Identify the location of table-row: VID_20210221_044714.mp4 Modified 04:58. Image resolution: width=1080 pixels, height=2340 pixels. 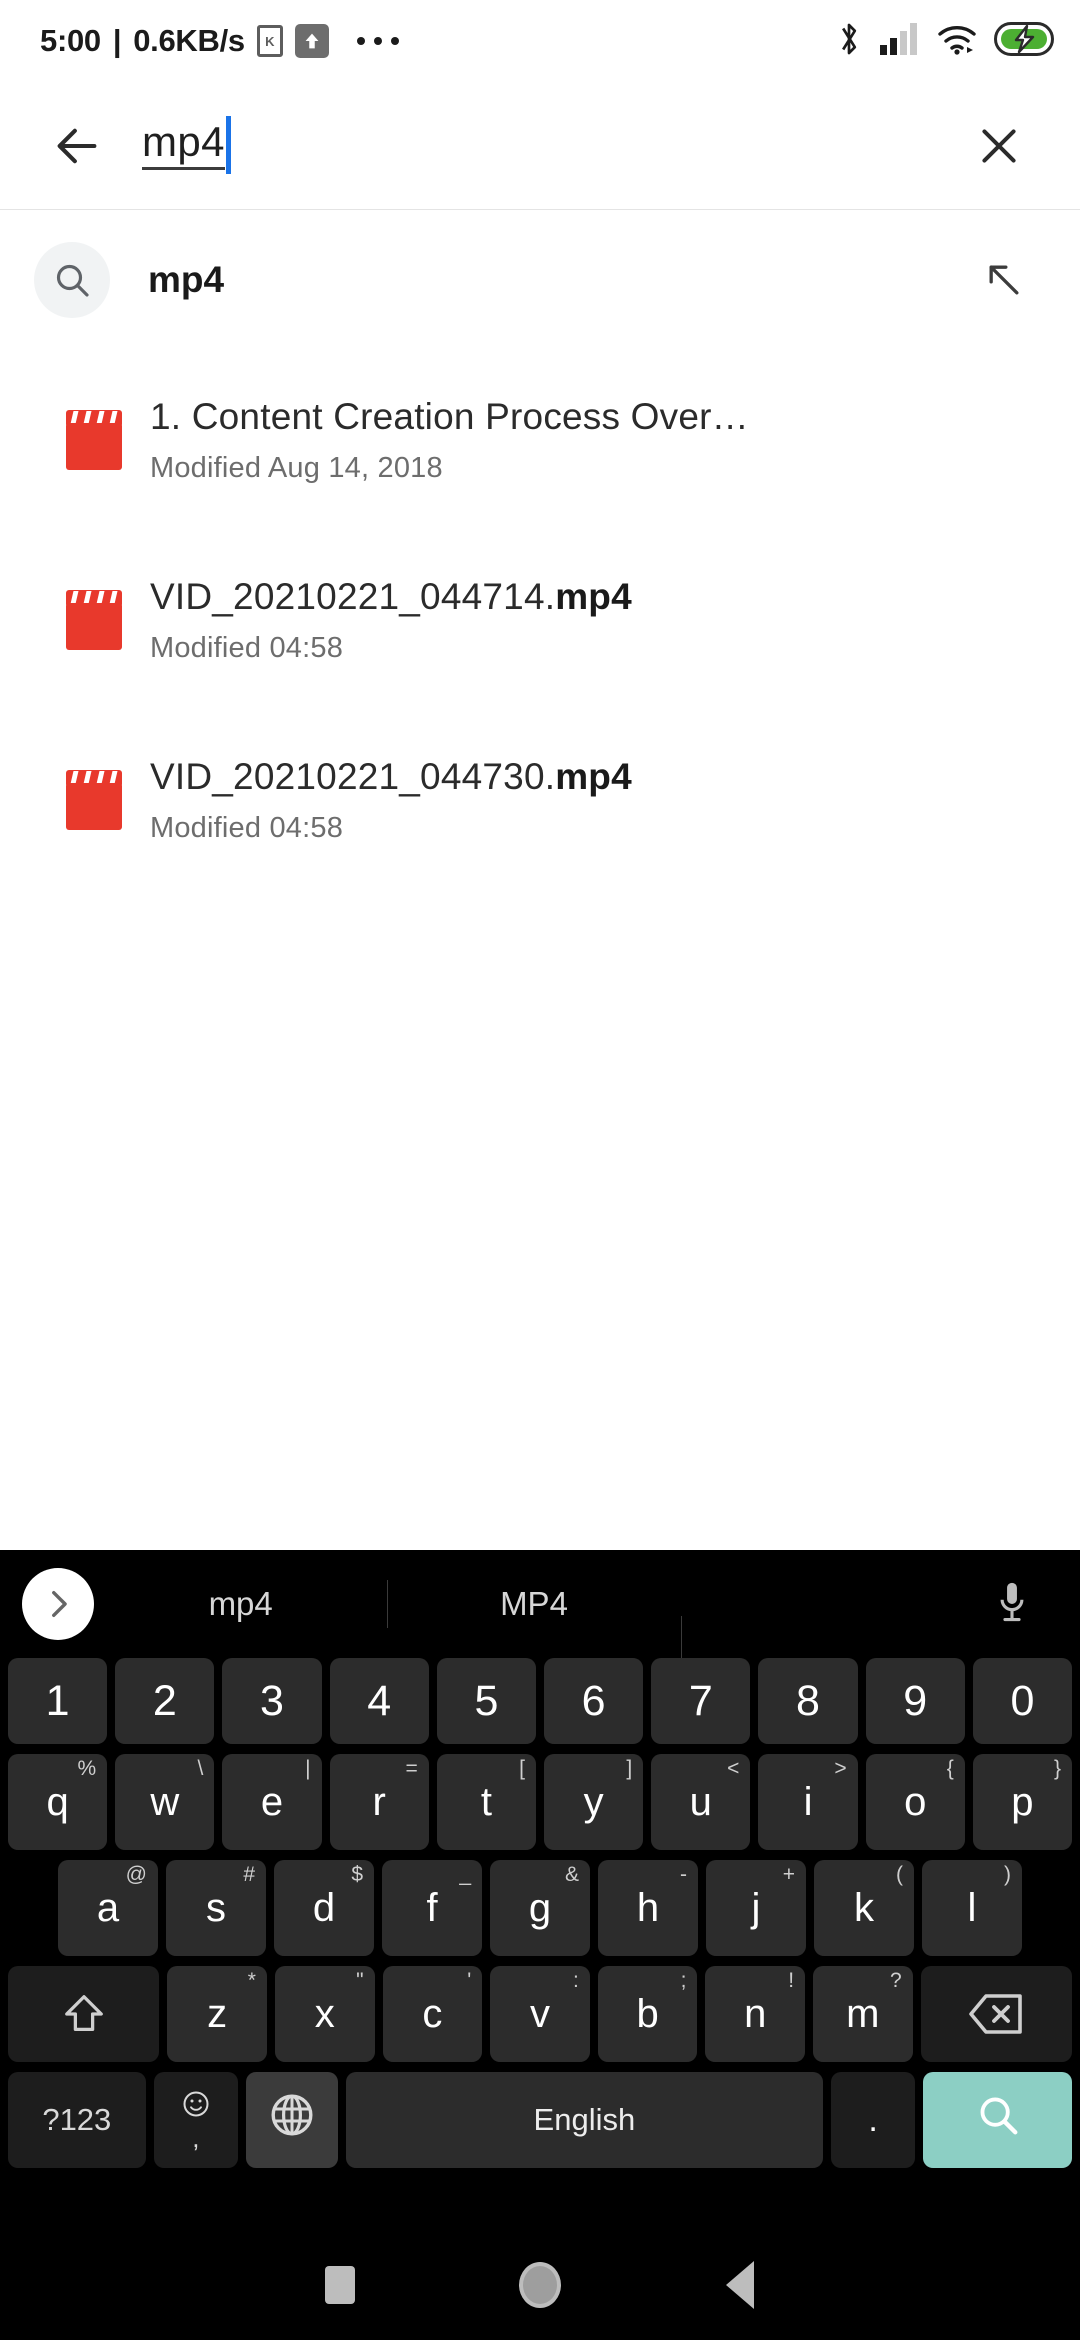
(540, 620).